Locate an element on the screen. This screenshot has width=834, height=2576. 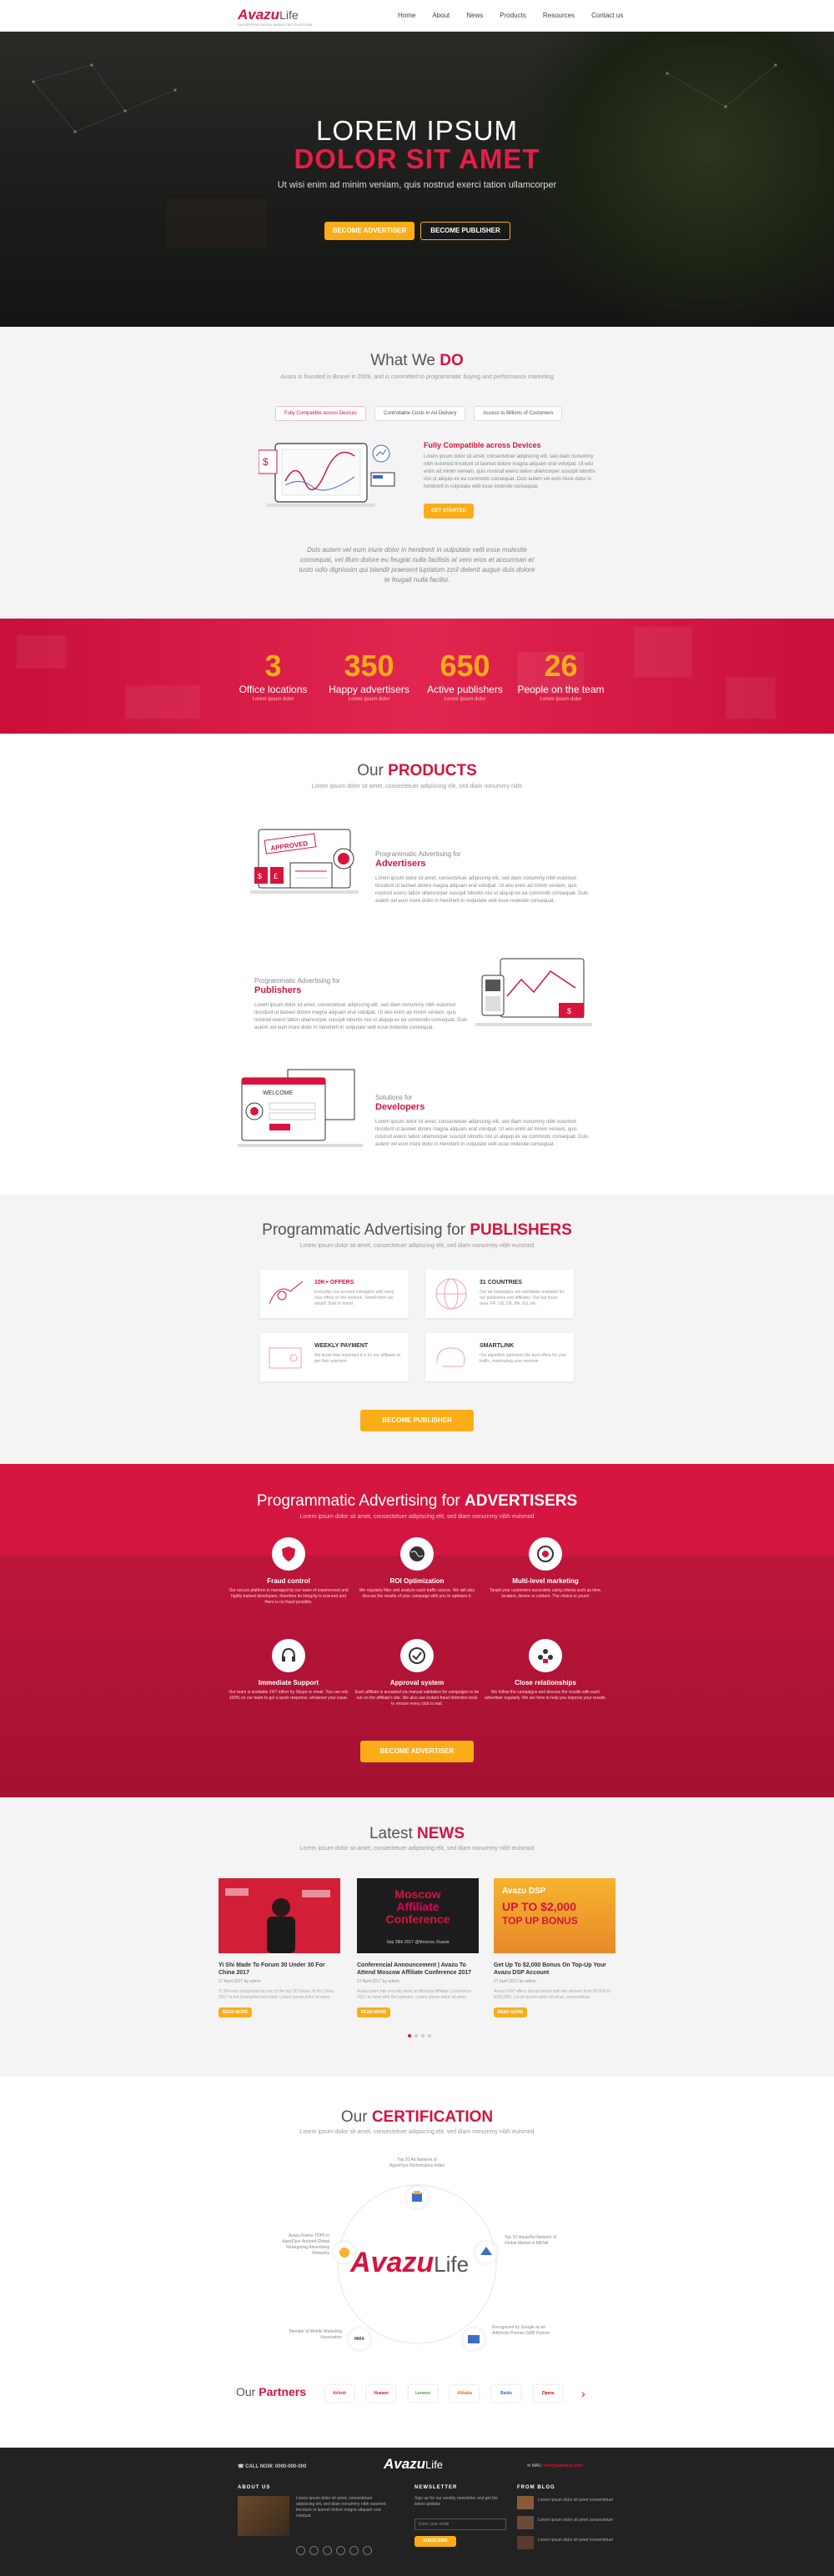
youtube-icon is located at coordinates (340, 2550).